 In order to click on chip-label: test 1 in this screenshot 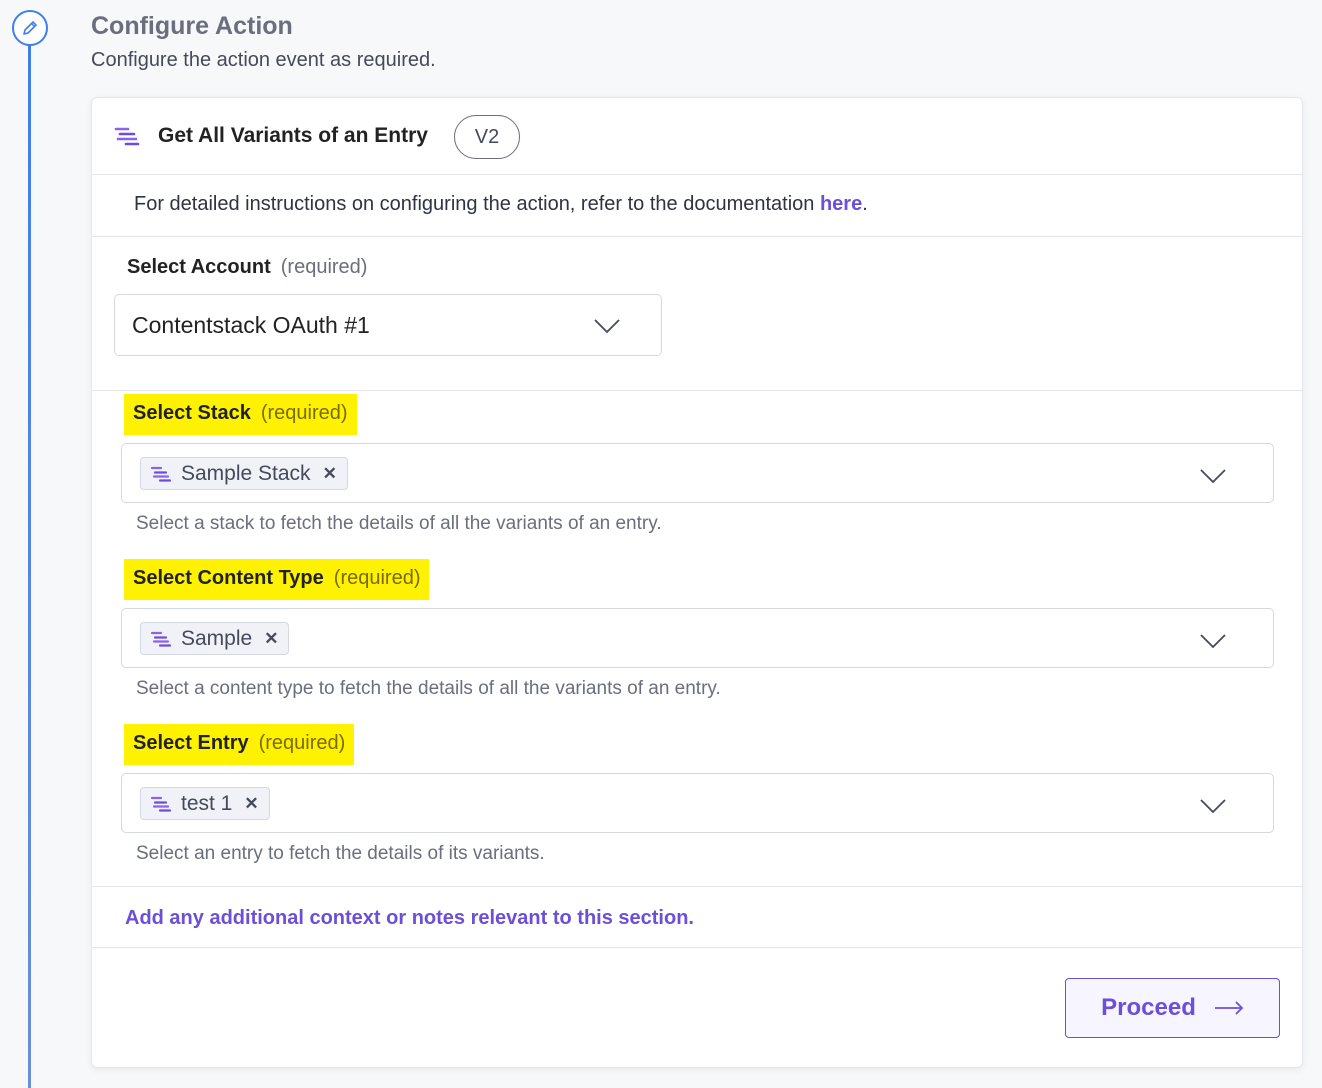, I will do `click(207, 803)`.